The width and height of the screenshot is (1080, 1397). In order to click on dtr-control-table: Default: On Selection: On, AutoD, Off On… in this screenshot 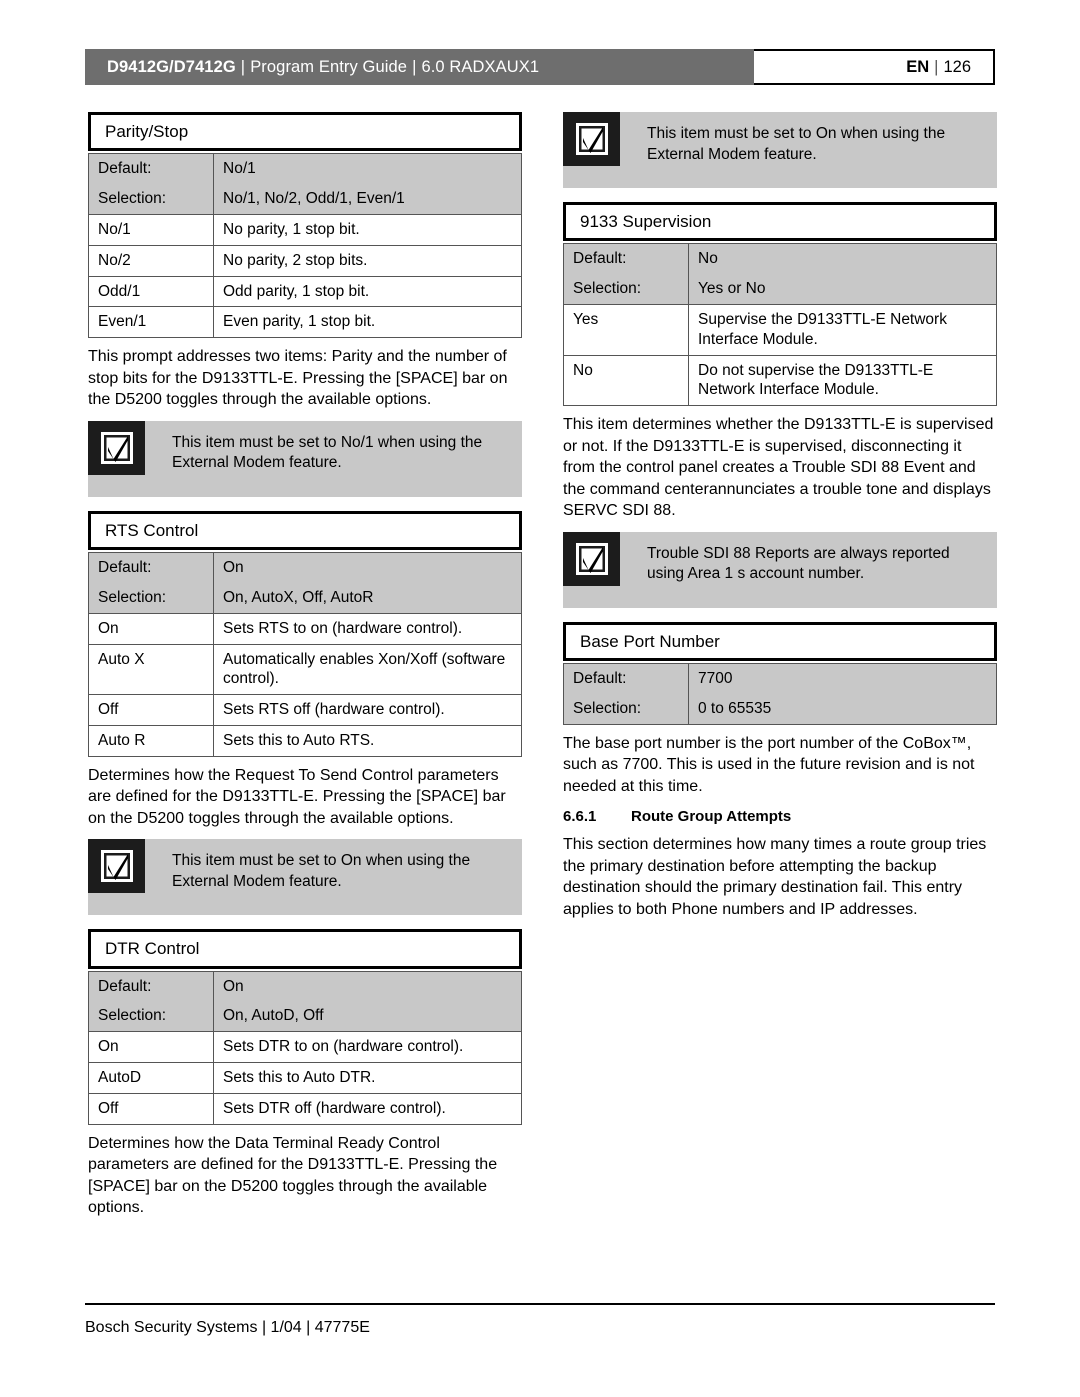, I will do `click(305, 1047)`.